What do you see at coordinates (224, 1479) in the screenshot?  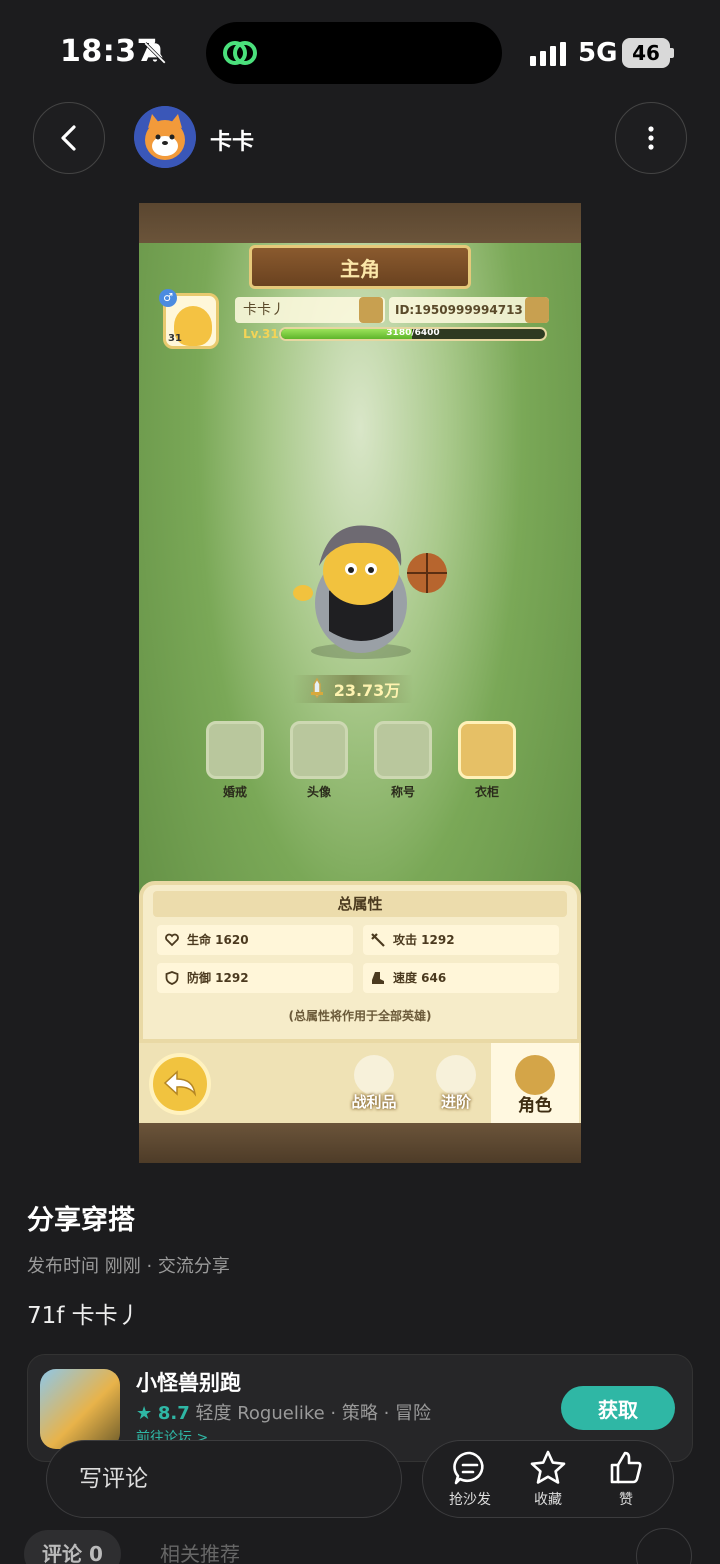 I see `comment-input: 写评论` at bounding box center [224, 1479].